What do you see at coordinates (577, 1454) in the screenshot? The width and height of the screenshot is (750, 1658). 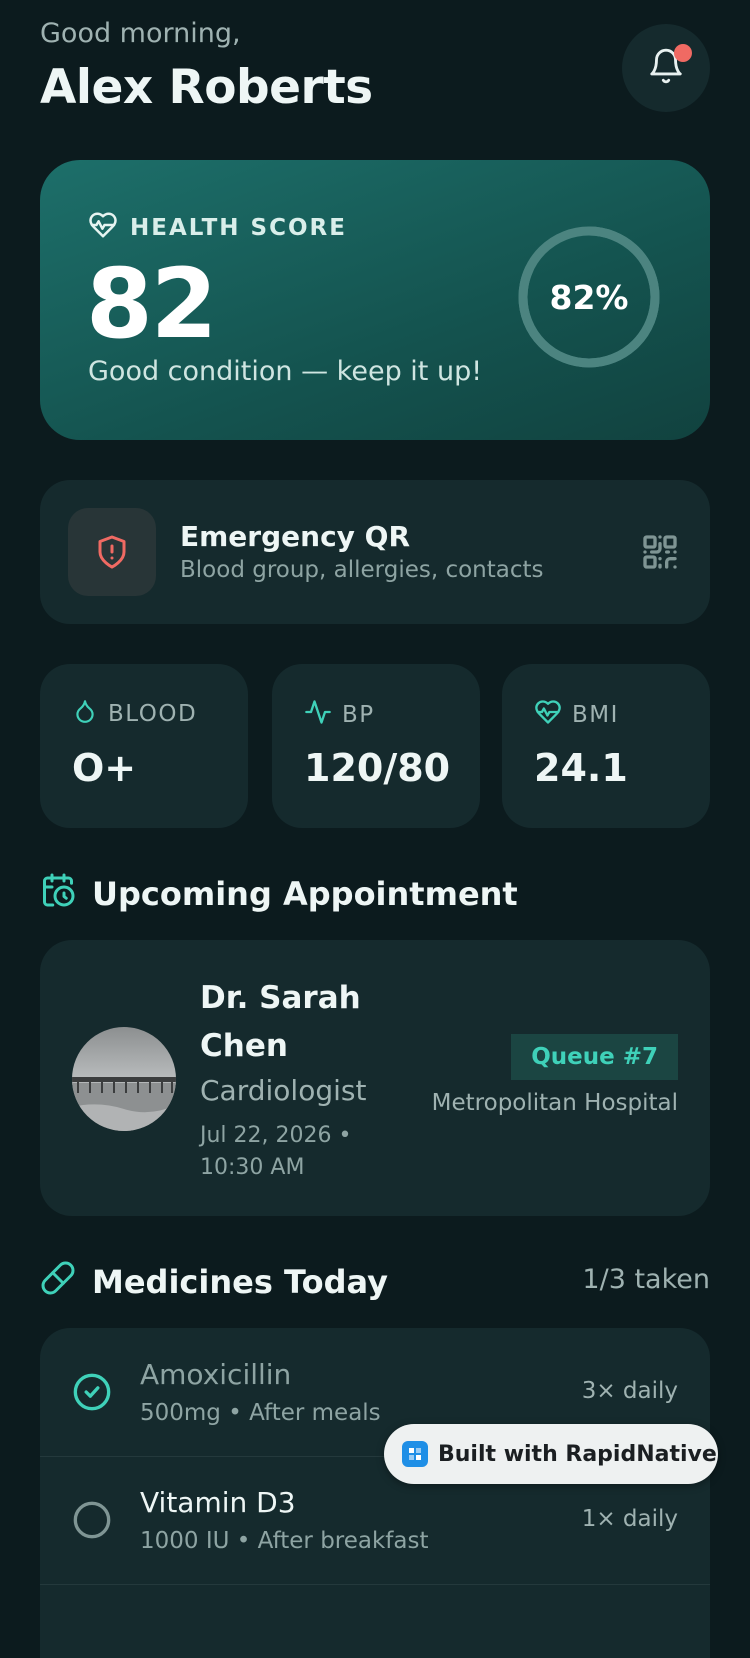 I see `badge-label: Built with RapidNative` at bounding box center [577, 1454].